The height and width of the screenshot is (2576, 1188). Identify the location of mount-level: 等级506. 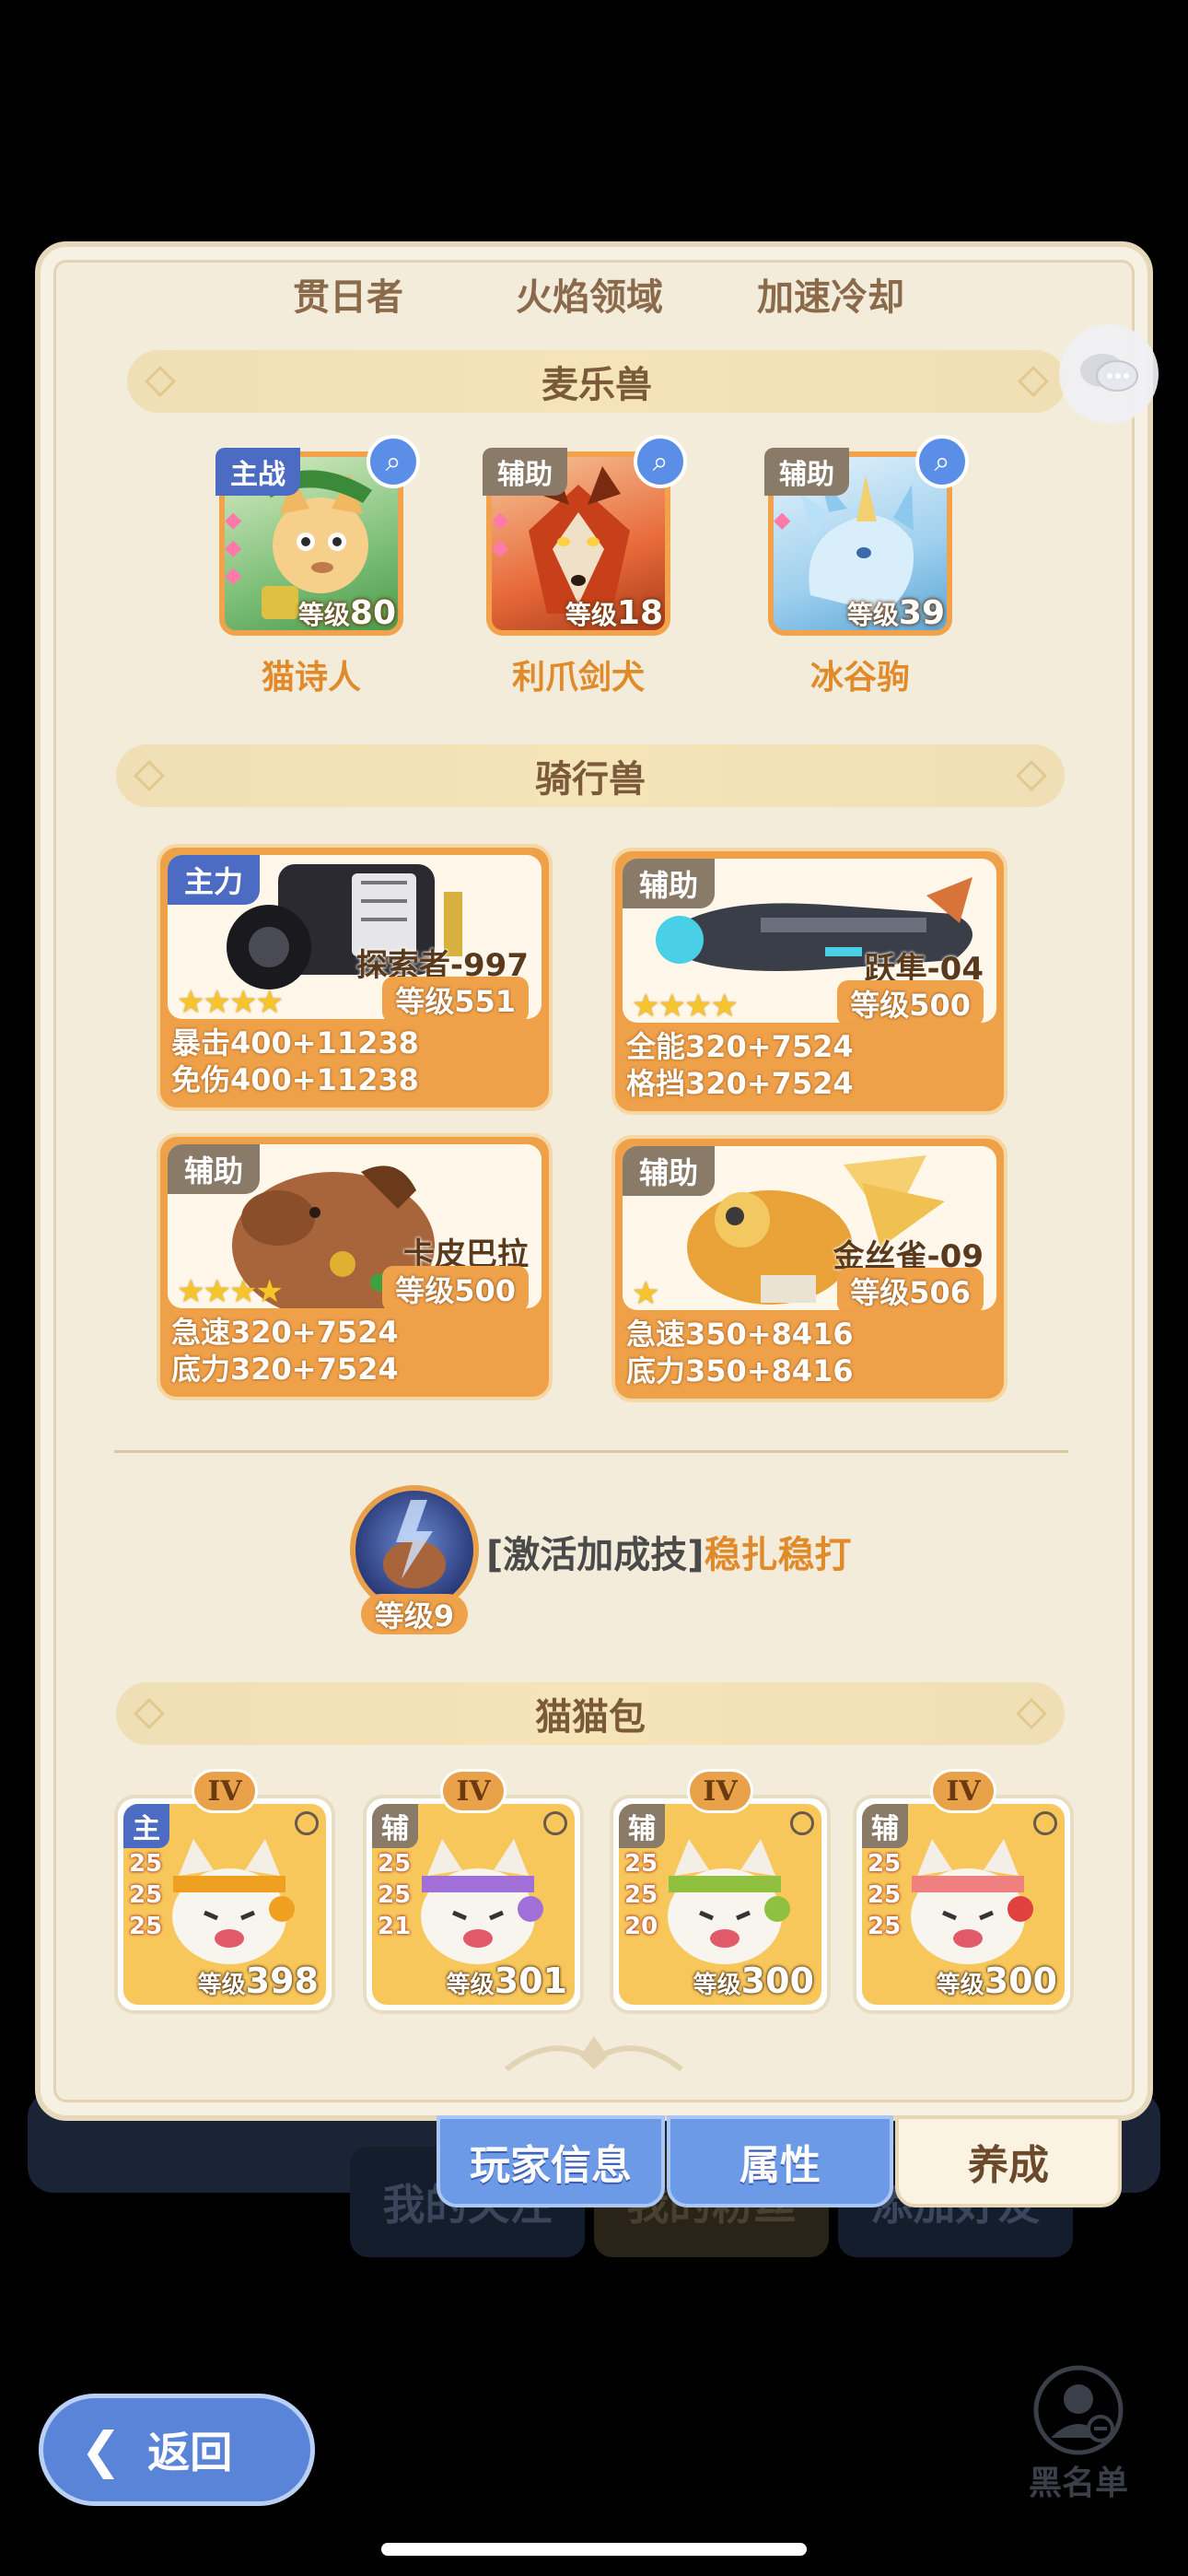
(910, 1289).